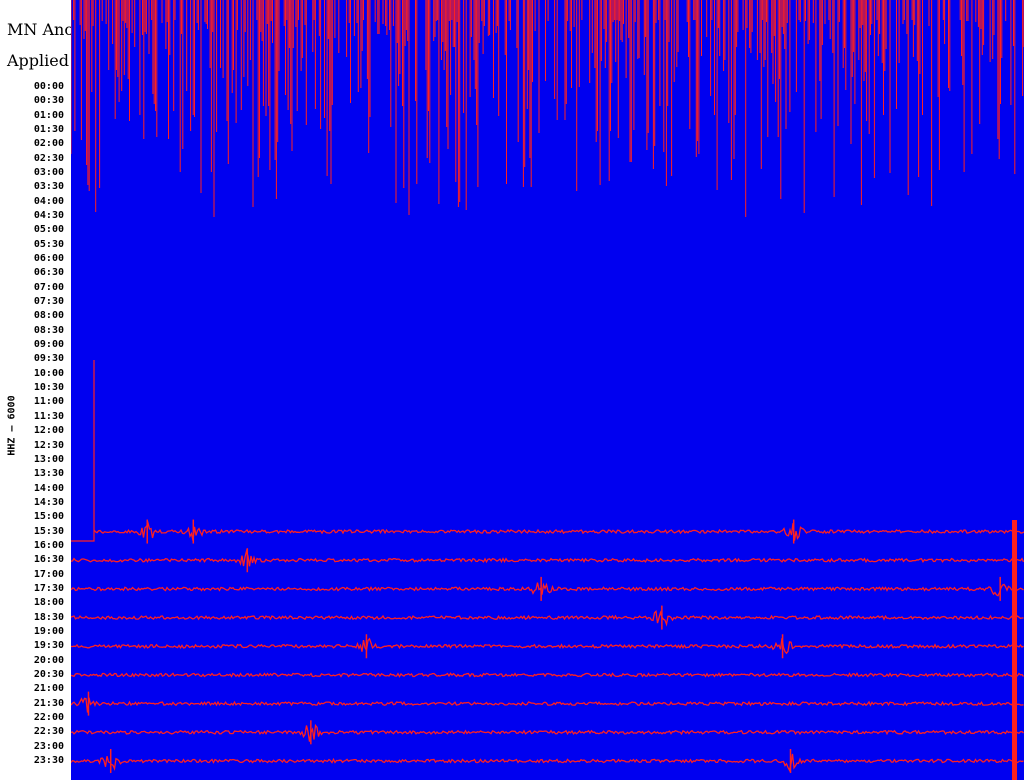 The height and width of the screenshot is (780, 1024). What do you see at coordinates (48, 717) in the screenshot?
I see `tick-label: 22:00` at bounding box center [48, 717].